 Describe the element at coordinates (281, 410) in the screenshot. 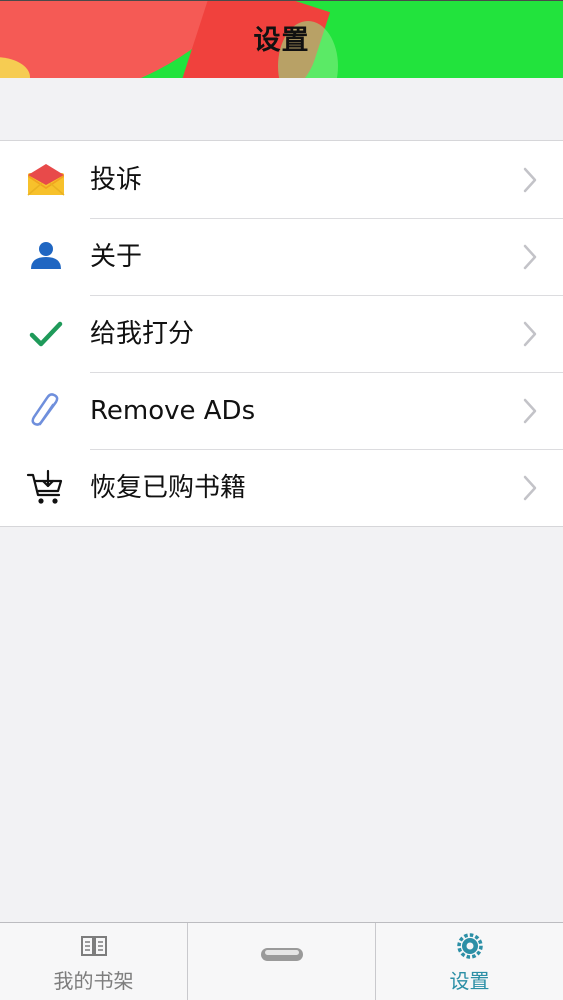

I see `settings-item-remove-ads: Remove ADs` at that location.